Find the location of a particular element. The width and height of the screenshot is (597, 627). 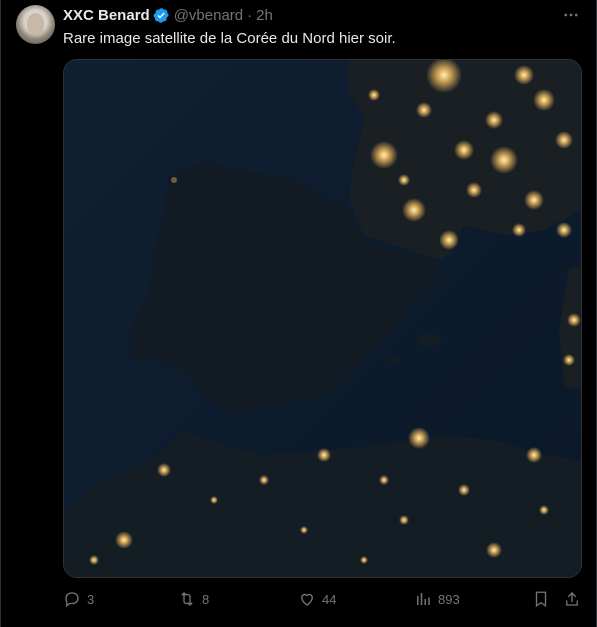

like-button: 44 is located at coordinates (317, 599).